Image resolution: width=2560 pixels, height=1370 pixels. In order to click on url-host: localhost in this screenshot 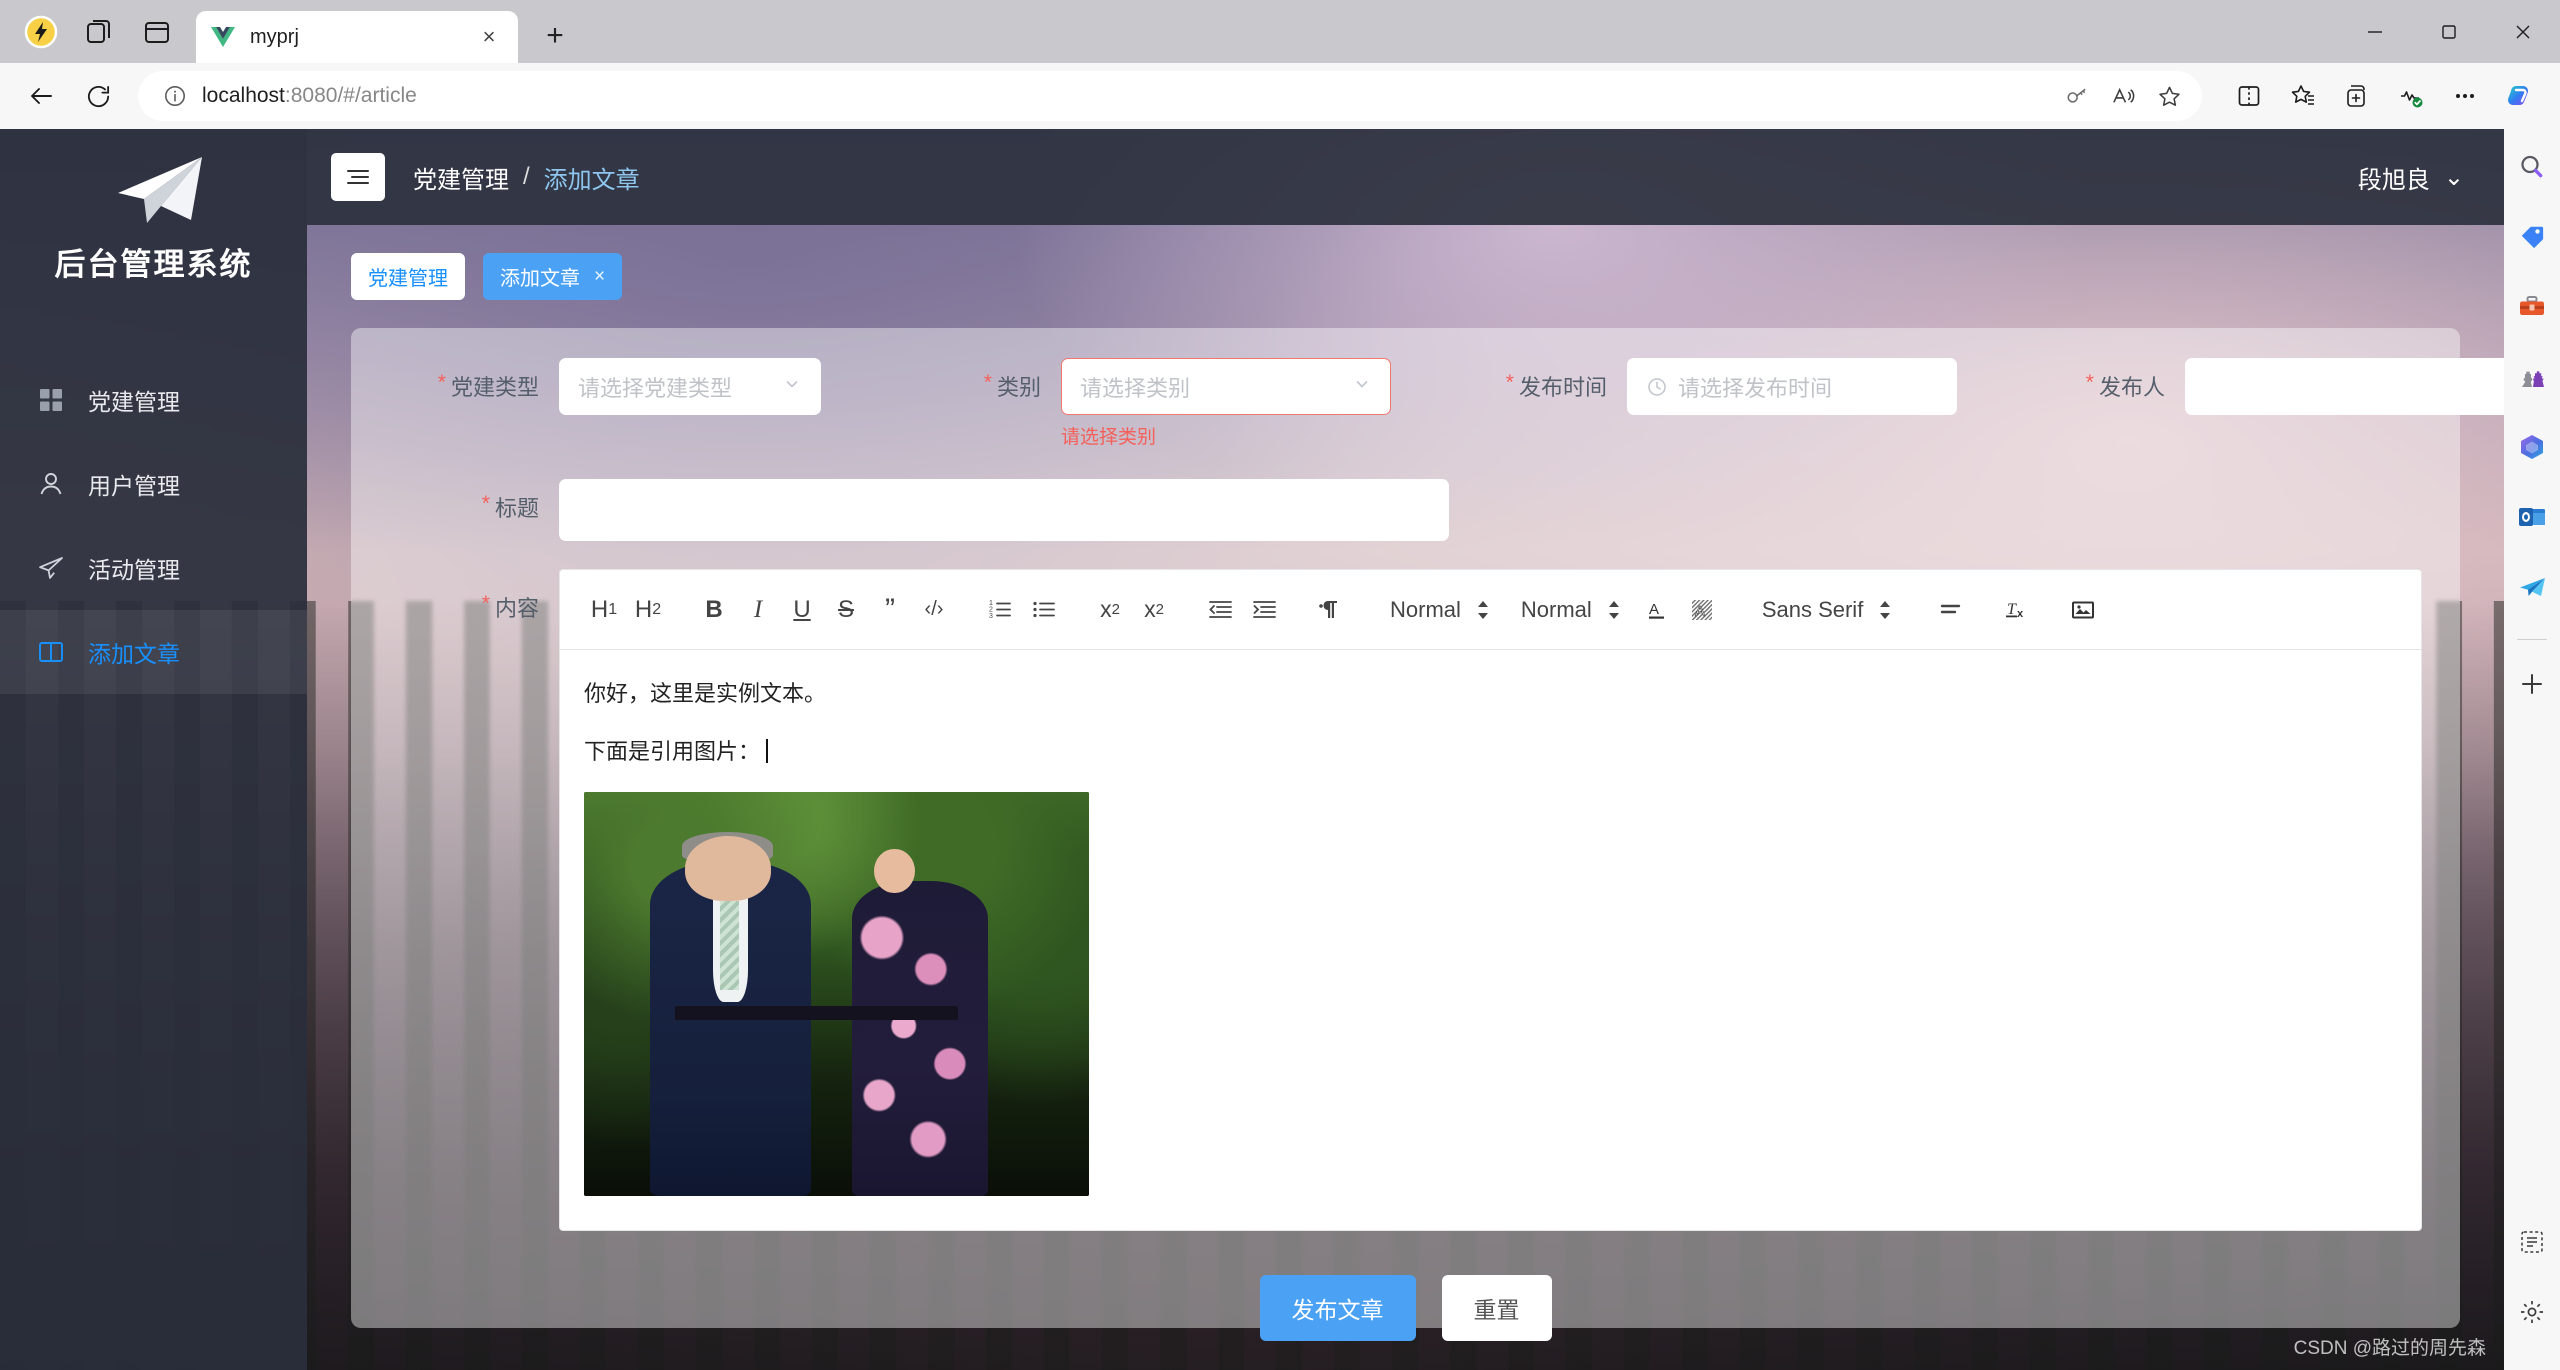, I will do `click(243, 95)`.